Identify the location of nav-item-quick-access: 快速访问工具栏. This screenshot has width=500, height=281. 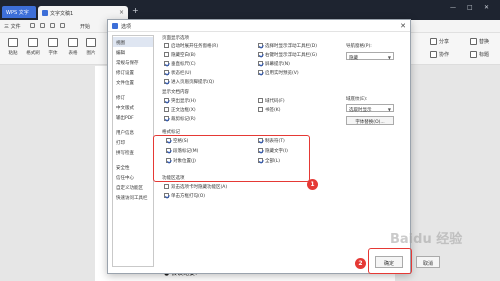
(133, 197).